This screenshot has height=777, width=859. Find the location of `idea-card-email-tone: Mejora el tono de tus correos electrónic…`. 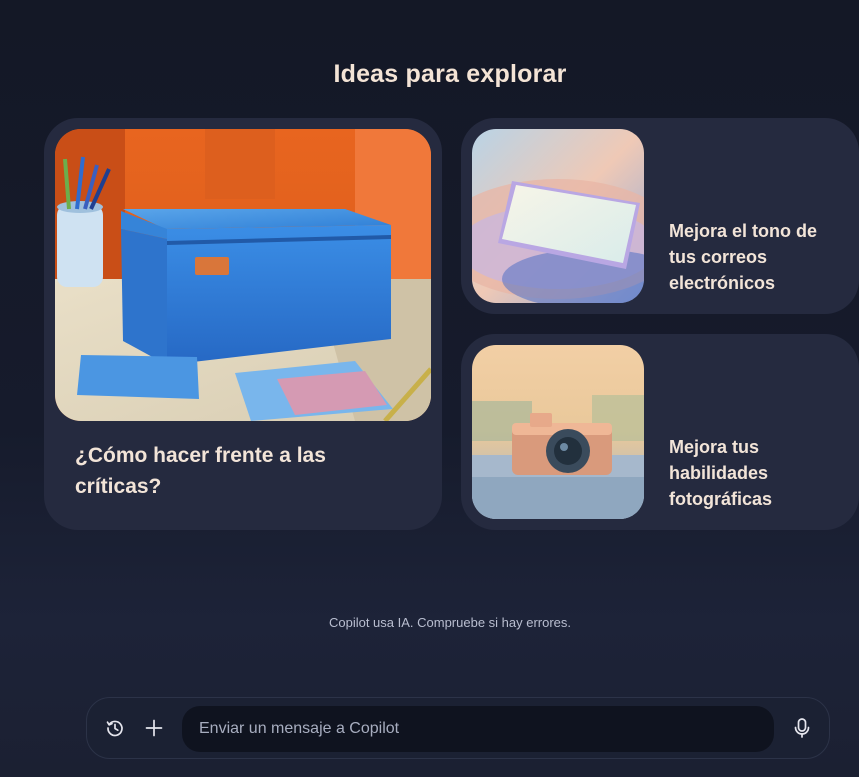

idea-card-email-tone: Mejora el tono de tus correos electrónic… is located at coordinates (660, 216).